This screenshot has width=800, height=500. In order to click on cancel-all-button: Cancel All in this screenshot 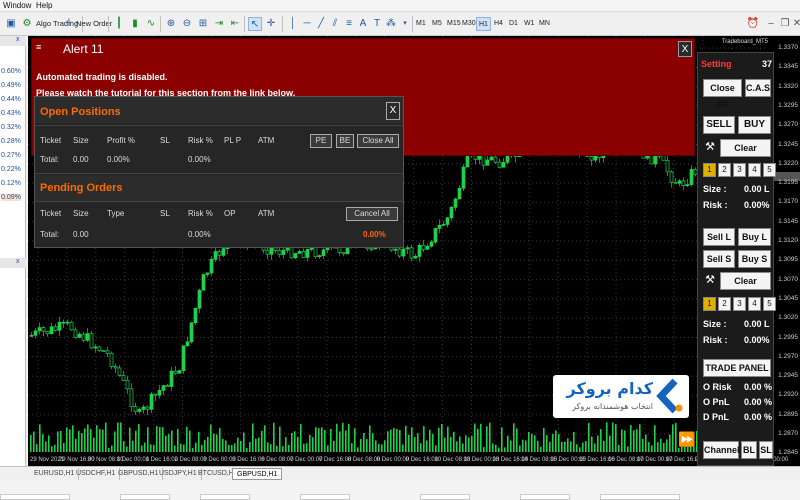, I will do `click(372, 214)`.